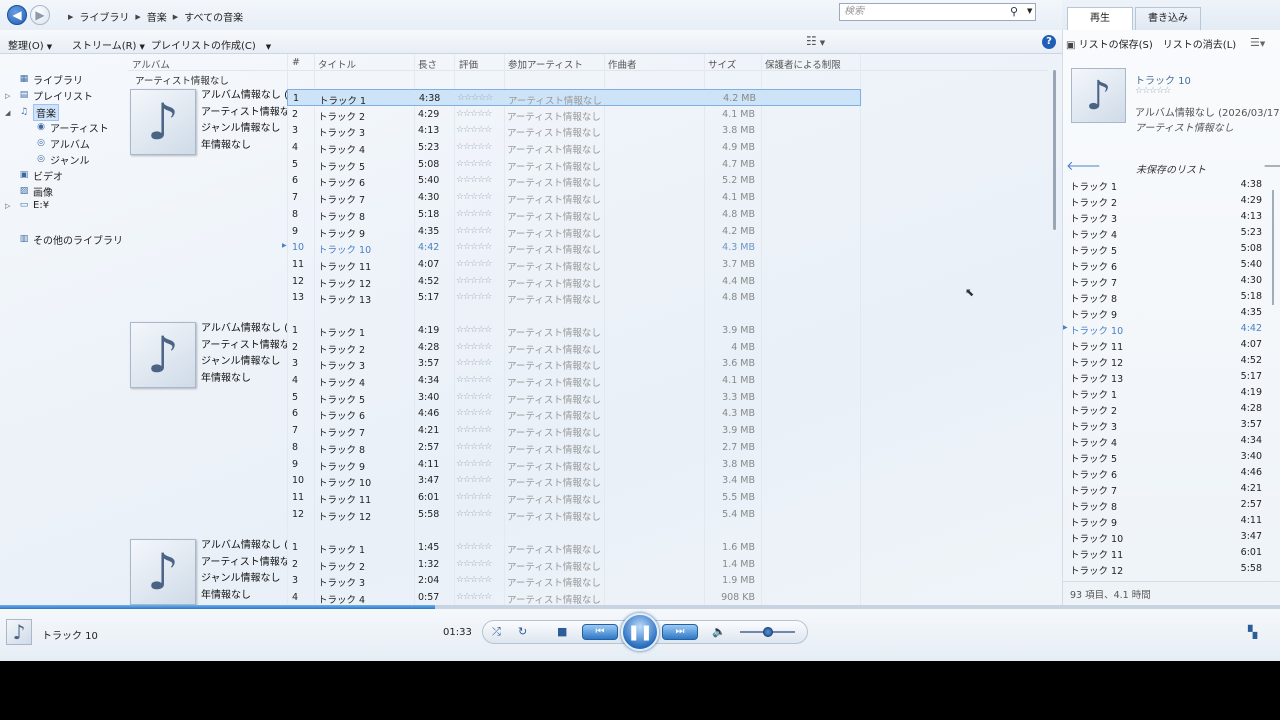 Image resolution: width=1280 pixels, height=720 pixels. Describe the element at coordinates (574, 297) in the screenshot. I see `table-row: 13 トラック 13 5:17 ☆☆☆☆☆ アーティスト情報なし 4.8 MB` at that location.